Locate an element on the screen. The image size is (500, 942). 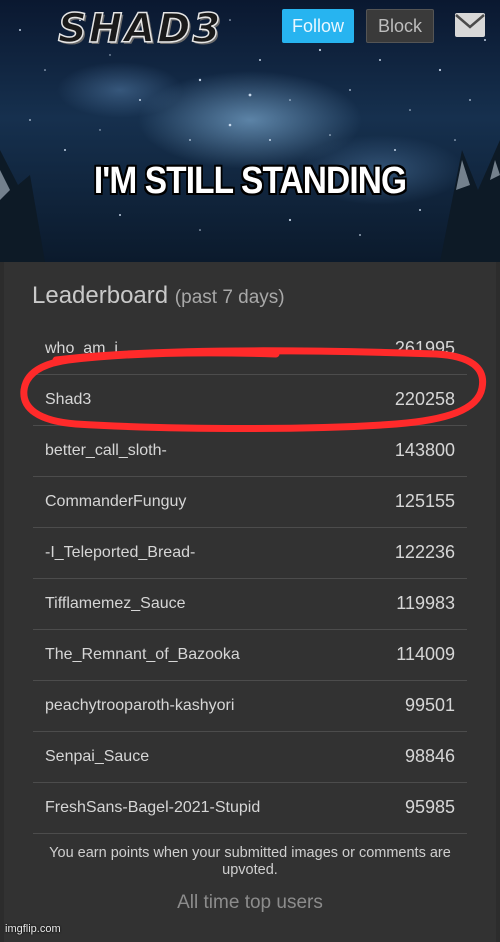
user-score: 261995 is located at coordinates (424, 348).